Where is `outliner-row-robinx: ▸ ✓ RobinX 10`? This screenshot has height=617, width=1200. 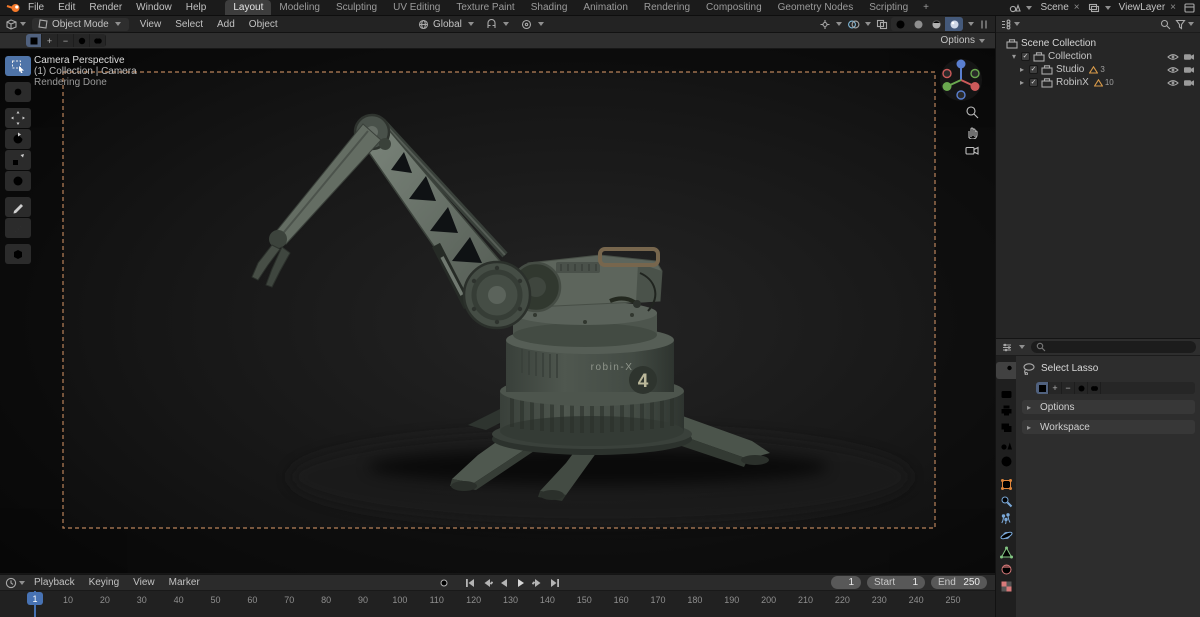 outliner-row-robinx: ▸ ✓ RobinX 10 is located at coordinates (1098, 82).